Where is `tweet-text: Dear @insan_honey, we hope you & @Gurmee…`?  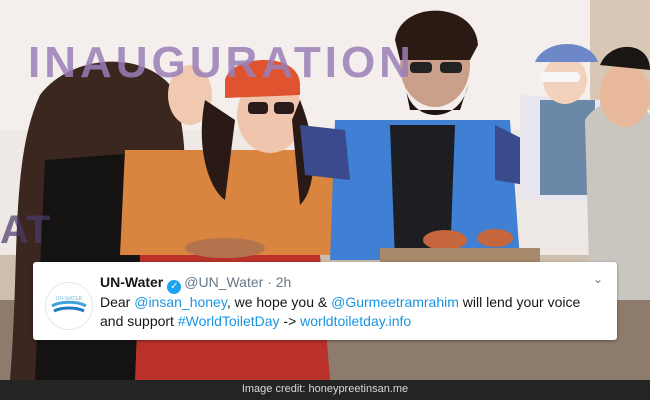
tweet-text: Dear @insan_honey, we hope you & @Gurmee… is located at coordinates (352, 312).